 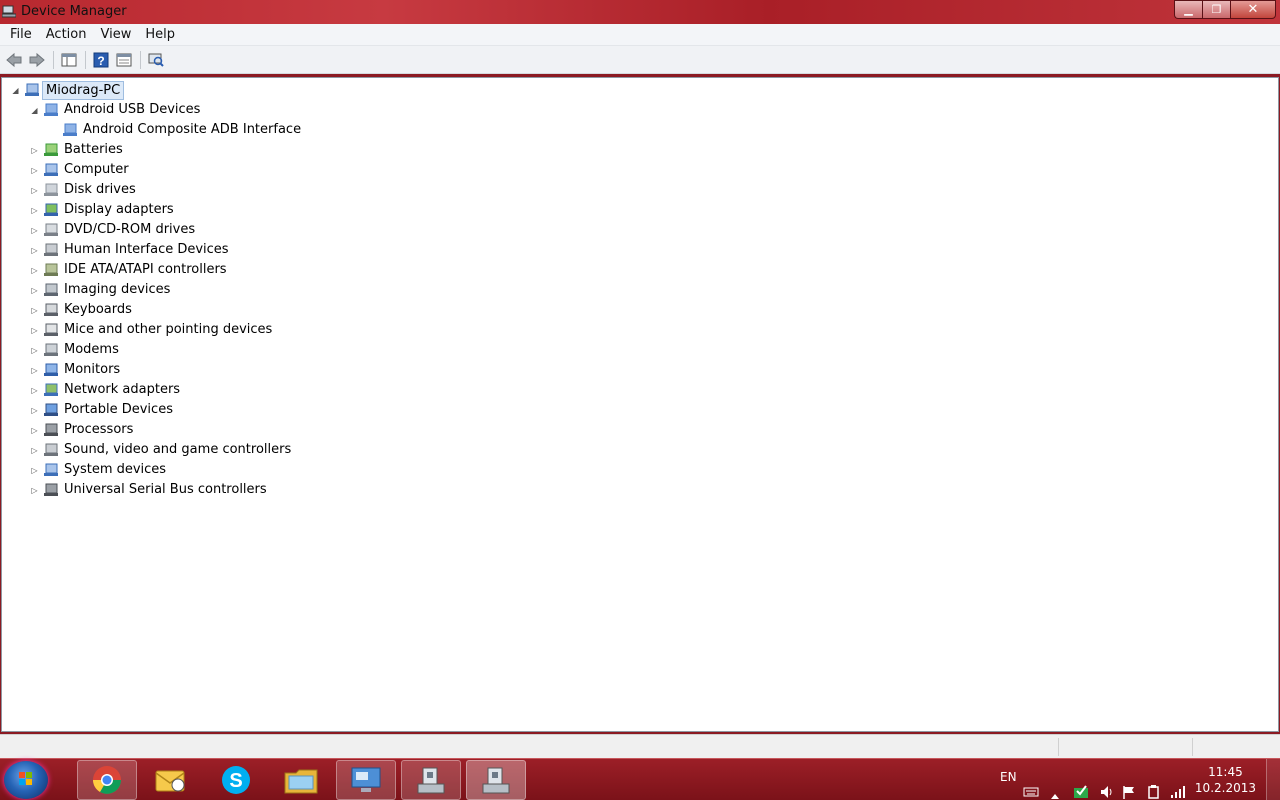 What do you see at coordinates (115, 469) in the screenshot?
I see `tree-item-label: System devices` at bounding box center [115, 469].